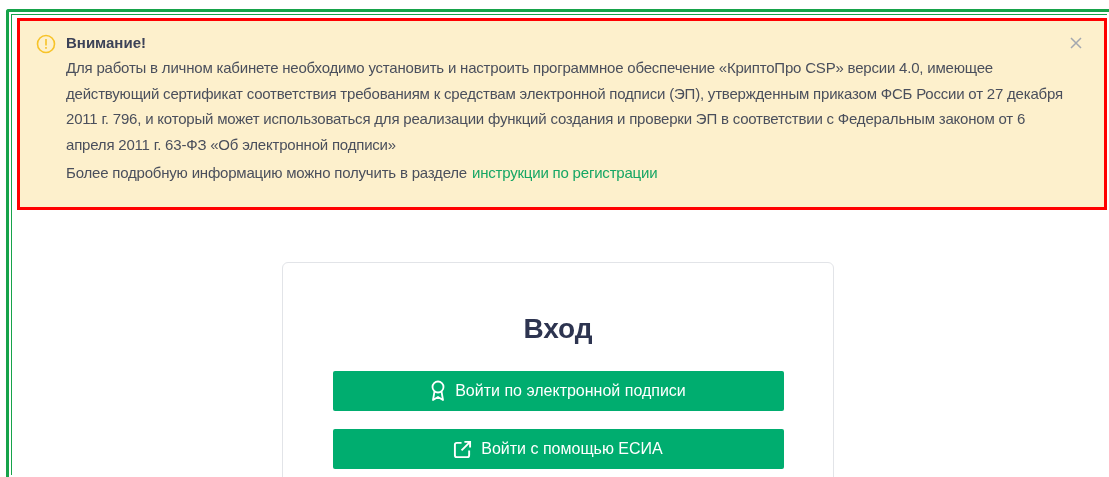 Image resolution: width=1109 pixels, height=477 pixels. What do you see at coordinates (565, 172) in the screenshot?
I see `registration-link: инструкции по регистрации` at bounding box center [565, 172].